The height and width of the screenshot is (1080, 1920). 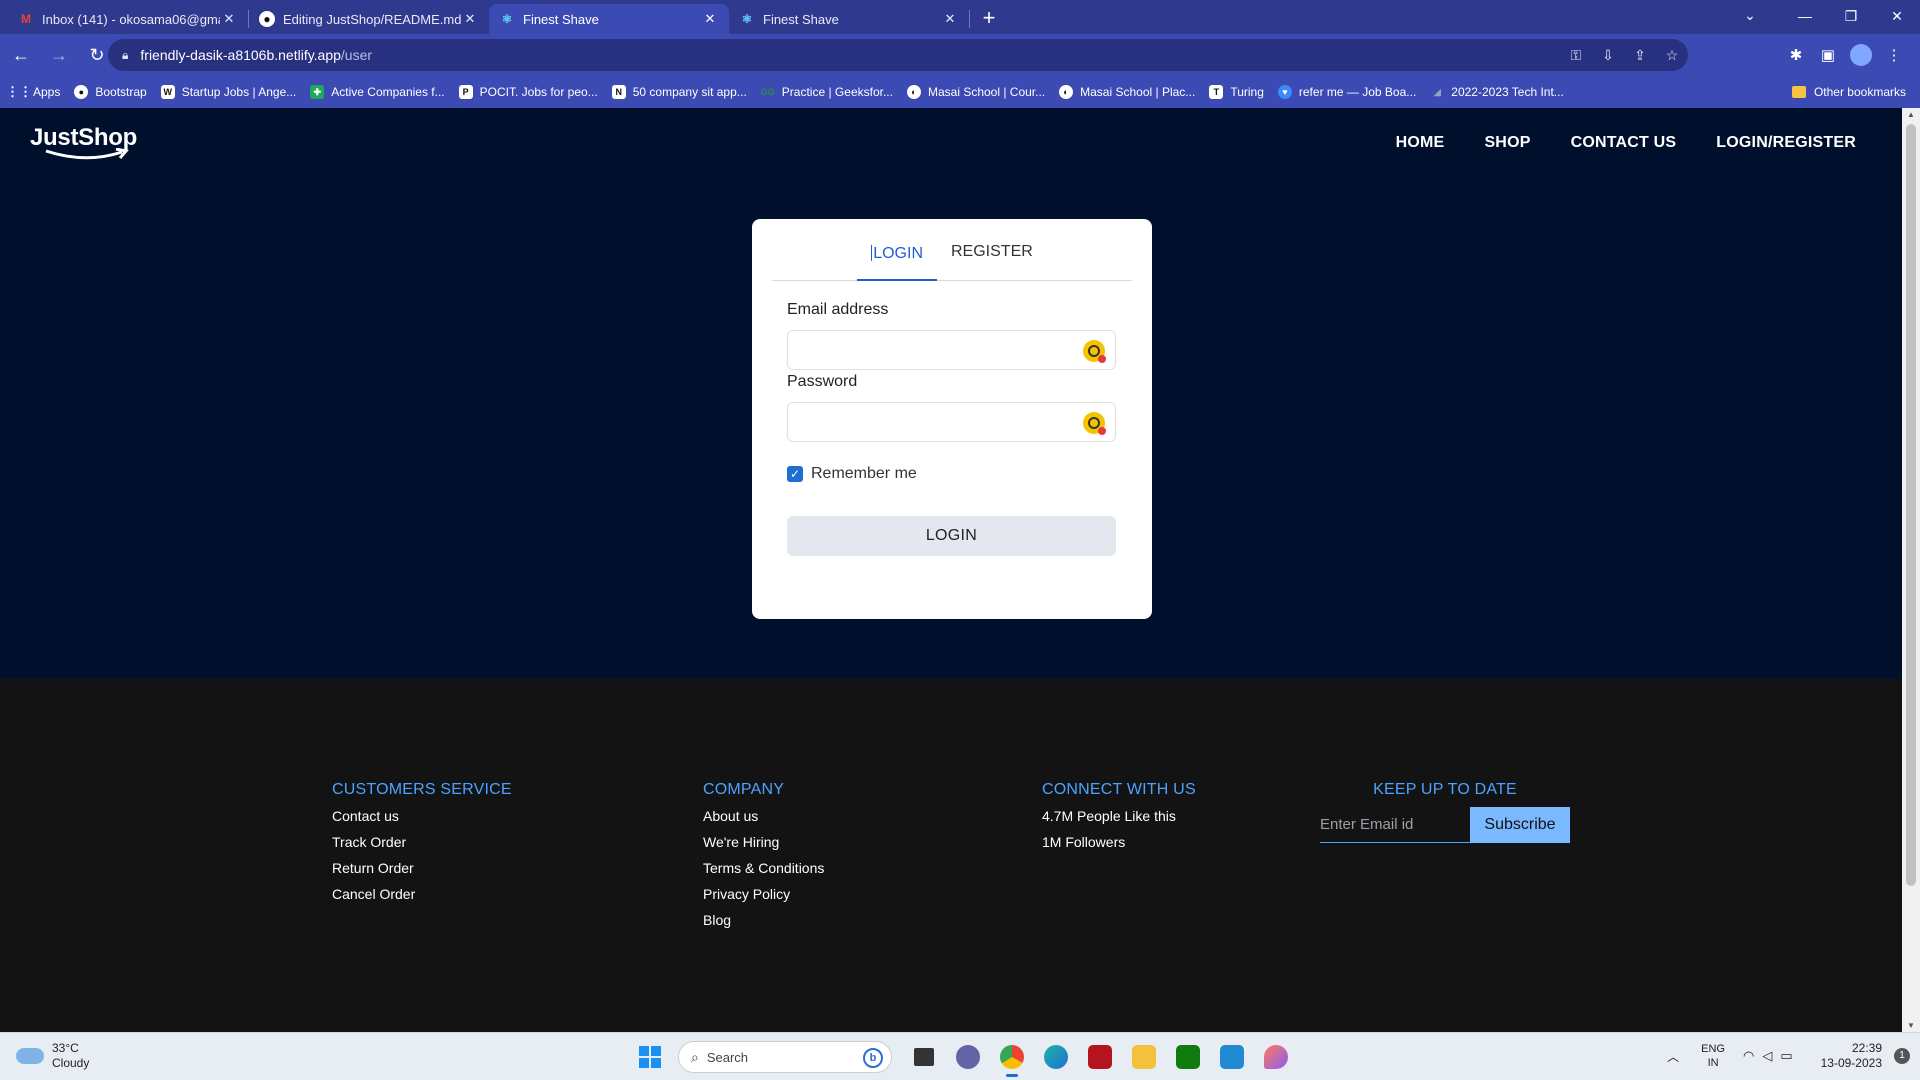 I want to click on paint-icon, so click(x=1276, y=1057).